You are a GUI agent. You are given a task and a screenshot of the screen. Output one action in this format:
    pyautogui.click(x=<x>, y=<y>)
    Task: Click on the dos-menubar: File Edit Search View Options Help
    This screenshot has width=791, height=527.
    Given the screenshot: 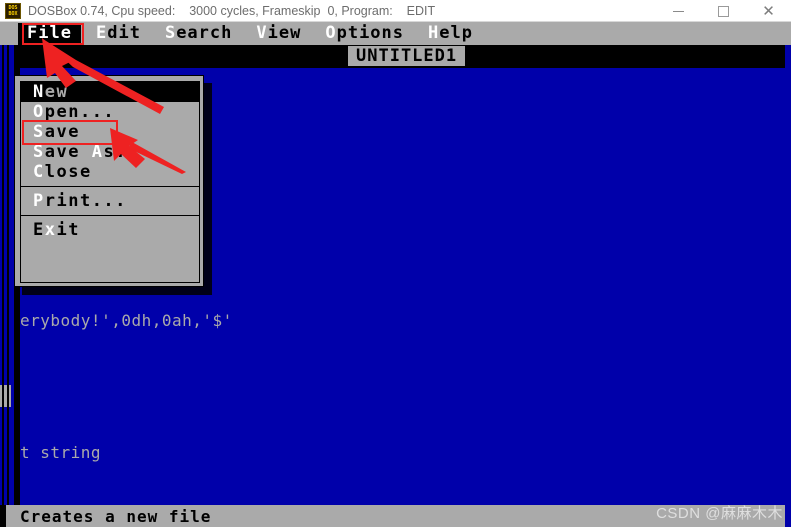 What is the action you would take?
    pyautogui.click(x=395, y=33)
    